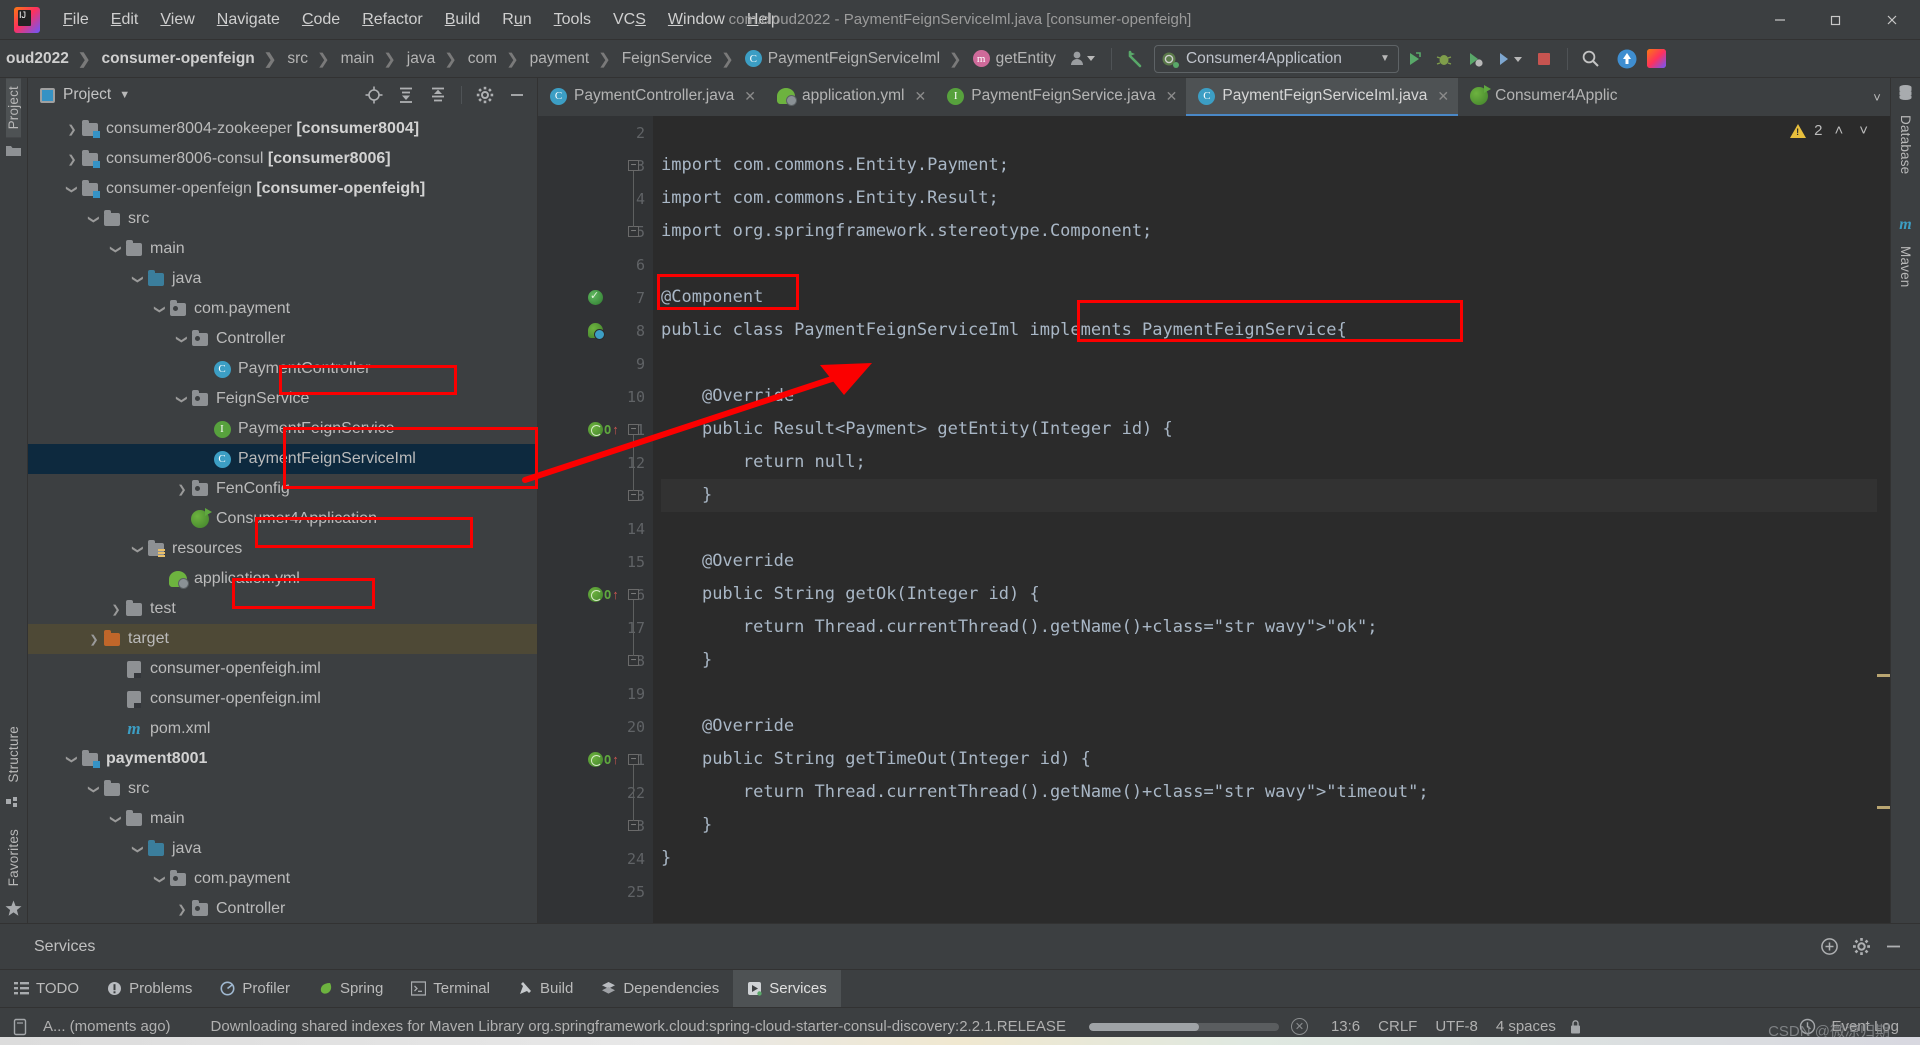  I want to click on close-tab-icon: ✕, so click(750, 96).